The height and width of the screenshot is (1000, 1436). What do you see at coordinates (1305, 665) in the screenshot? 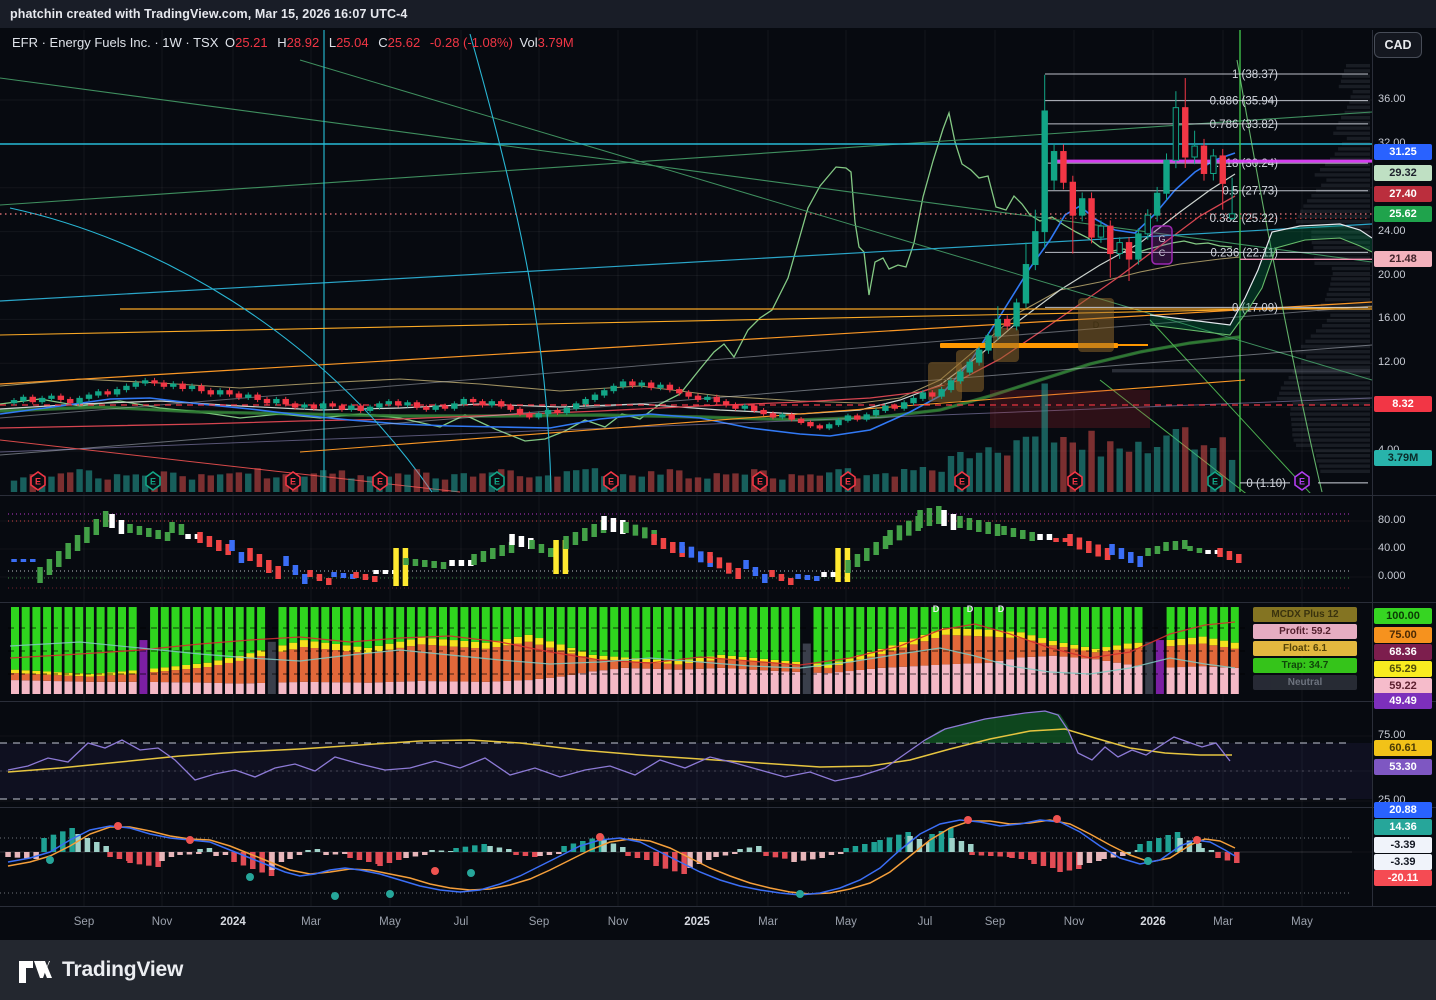
I see `mcdx-legend-row: Trap: 34.7` at bounding box center [1305, 665].